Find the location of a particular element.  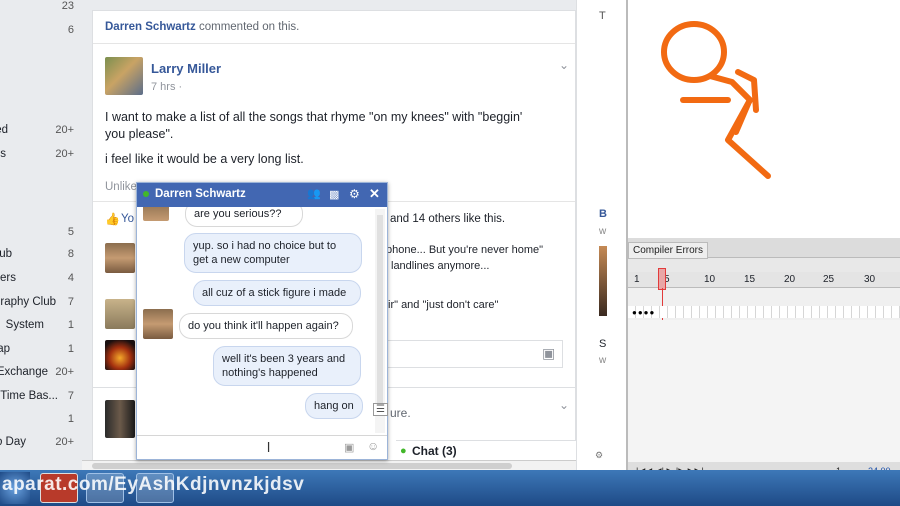

chat-message: are you serious?? is located at coordinates (244, 217).